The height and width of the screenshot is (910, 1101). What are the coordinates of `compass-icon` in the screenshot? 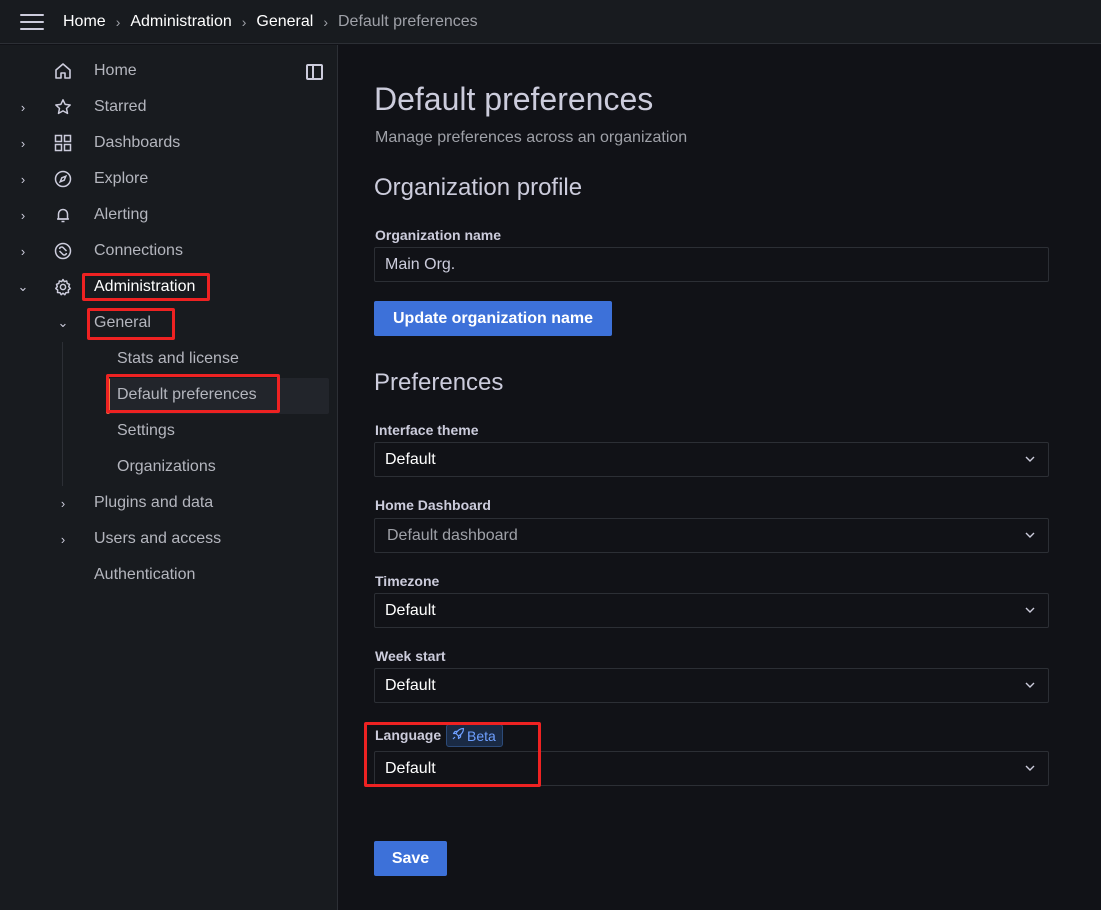 It's located at (63, 179).